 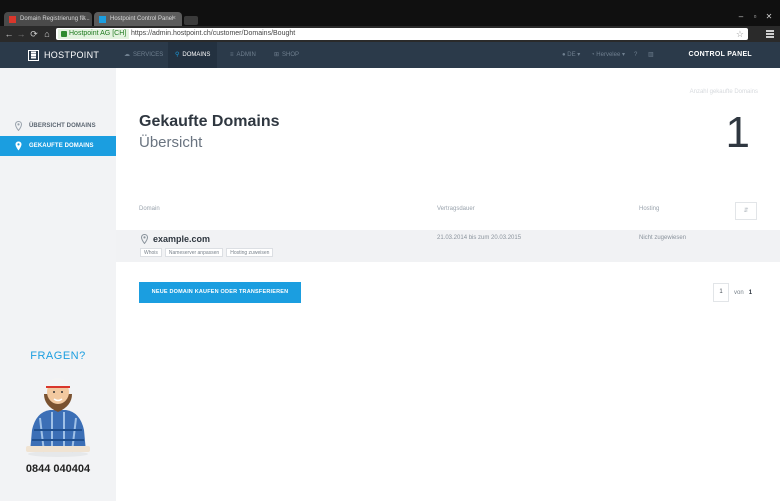 What do you see at coordinates (737, 132) in the screenshot?
I see `domain-count: 1` at bounding box center [737, 132].